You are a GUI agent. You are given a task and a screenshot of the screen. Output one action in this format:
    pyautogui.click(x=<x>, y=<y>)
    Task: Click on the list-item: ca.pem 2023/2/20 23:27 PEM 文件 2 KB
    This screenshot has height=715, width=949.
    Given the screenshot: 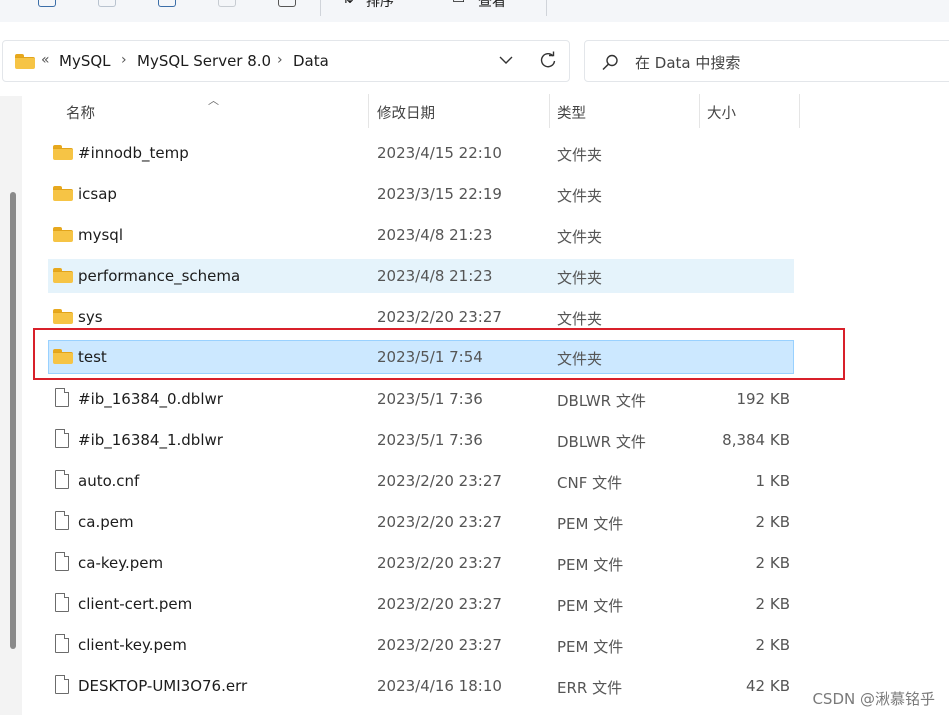 What is the action you would take?
    pyautogui.click(x=421, y=522)
    